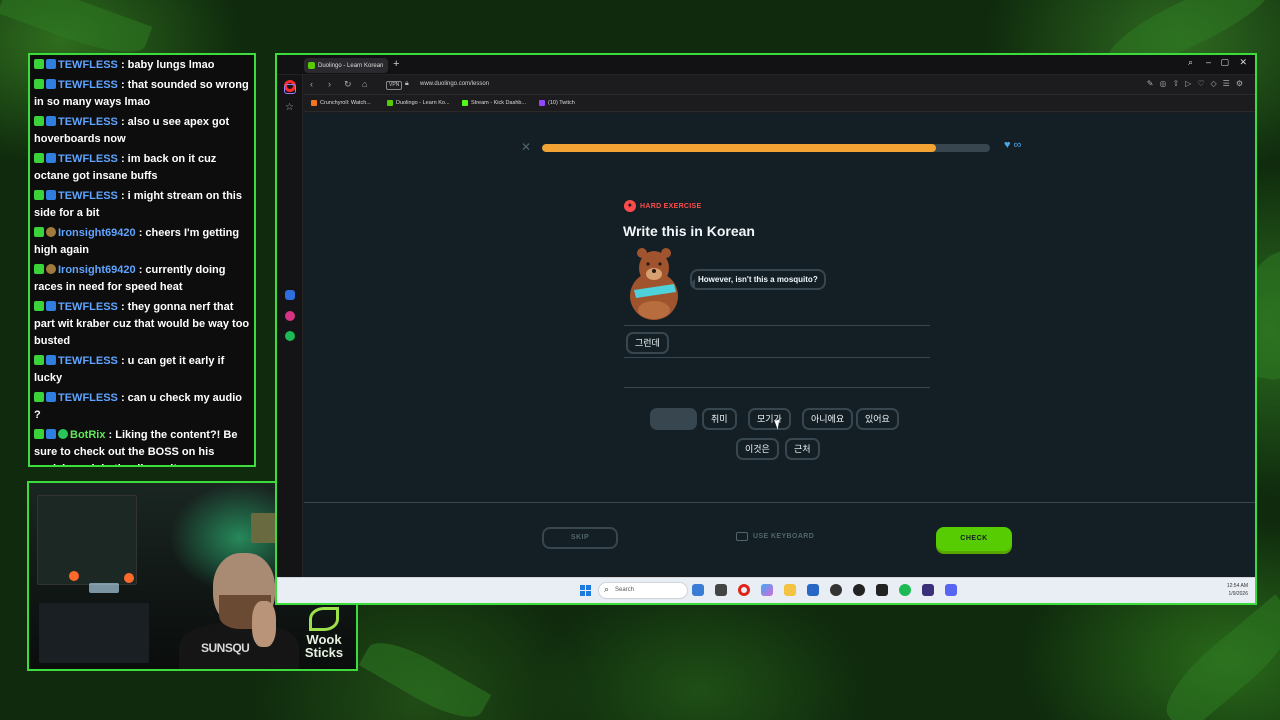 The width and height of the screenshot is (1280, 720). Describe the element at coordinates (396, 64) in the screenshot. I see `new-tab-button: +` at that location.